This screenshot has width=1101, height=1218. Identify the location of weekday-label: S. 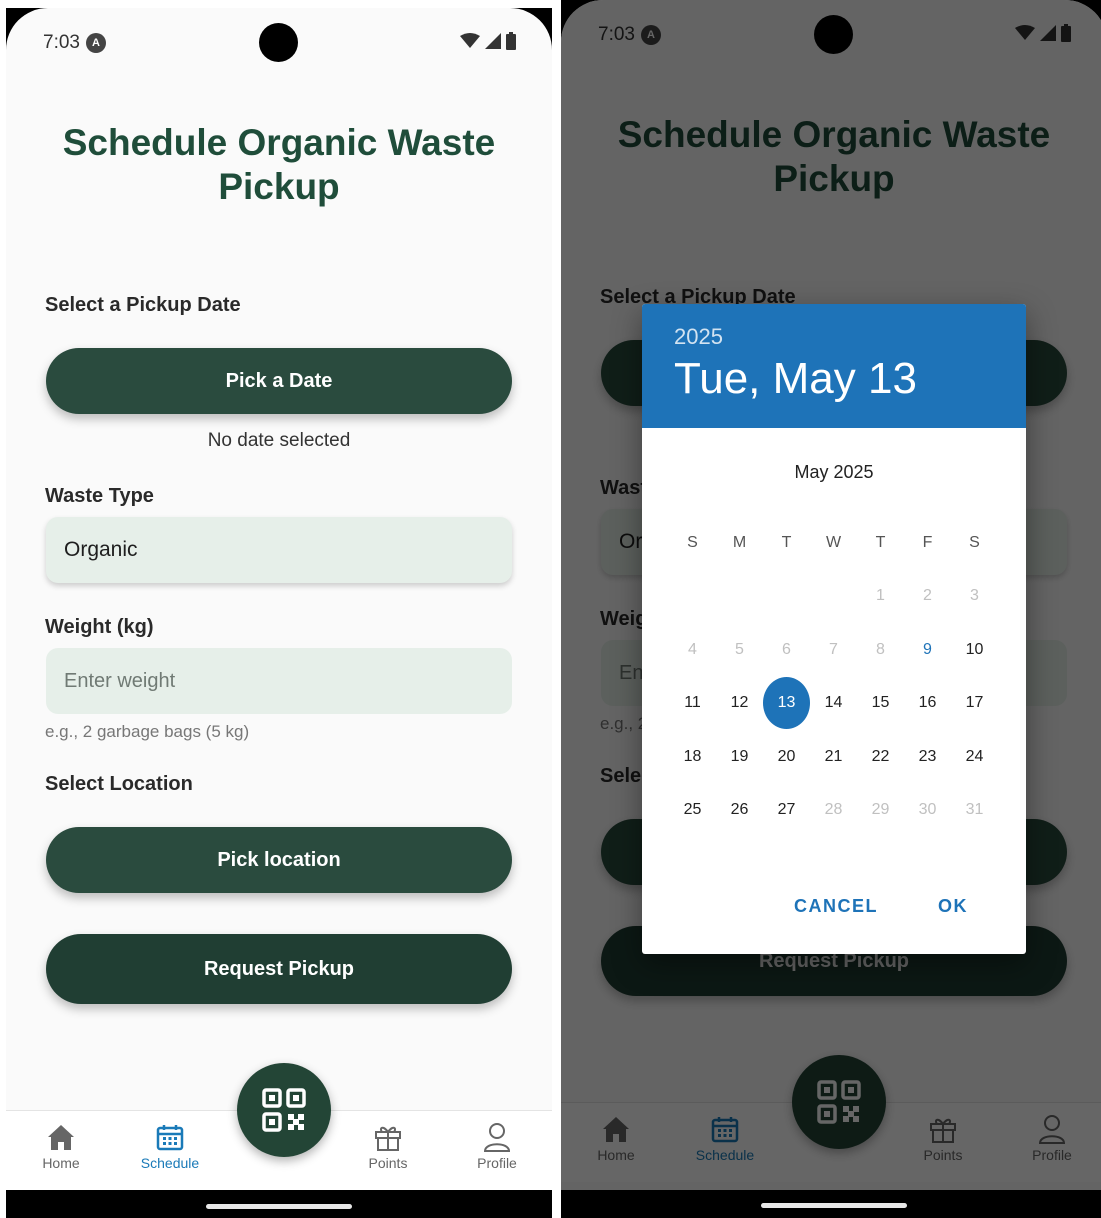
(974, 542).